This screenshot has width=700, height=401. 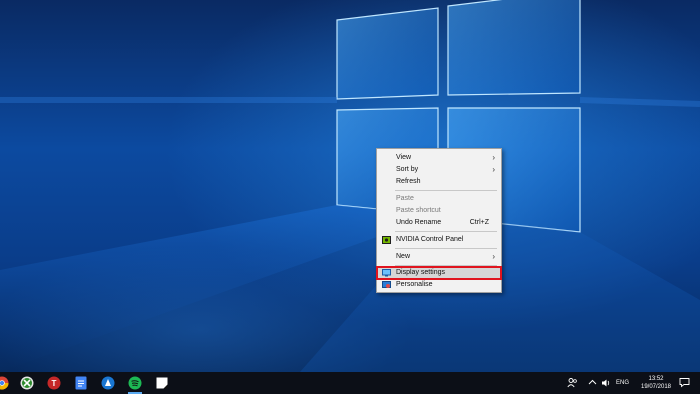 What do you see at coordinates (439, 257) in the screenshot?
I see `menu-item-new: New ›` at bounding box center [439, 257].